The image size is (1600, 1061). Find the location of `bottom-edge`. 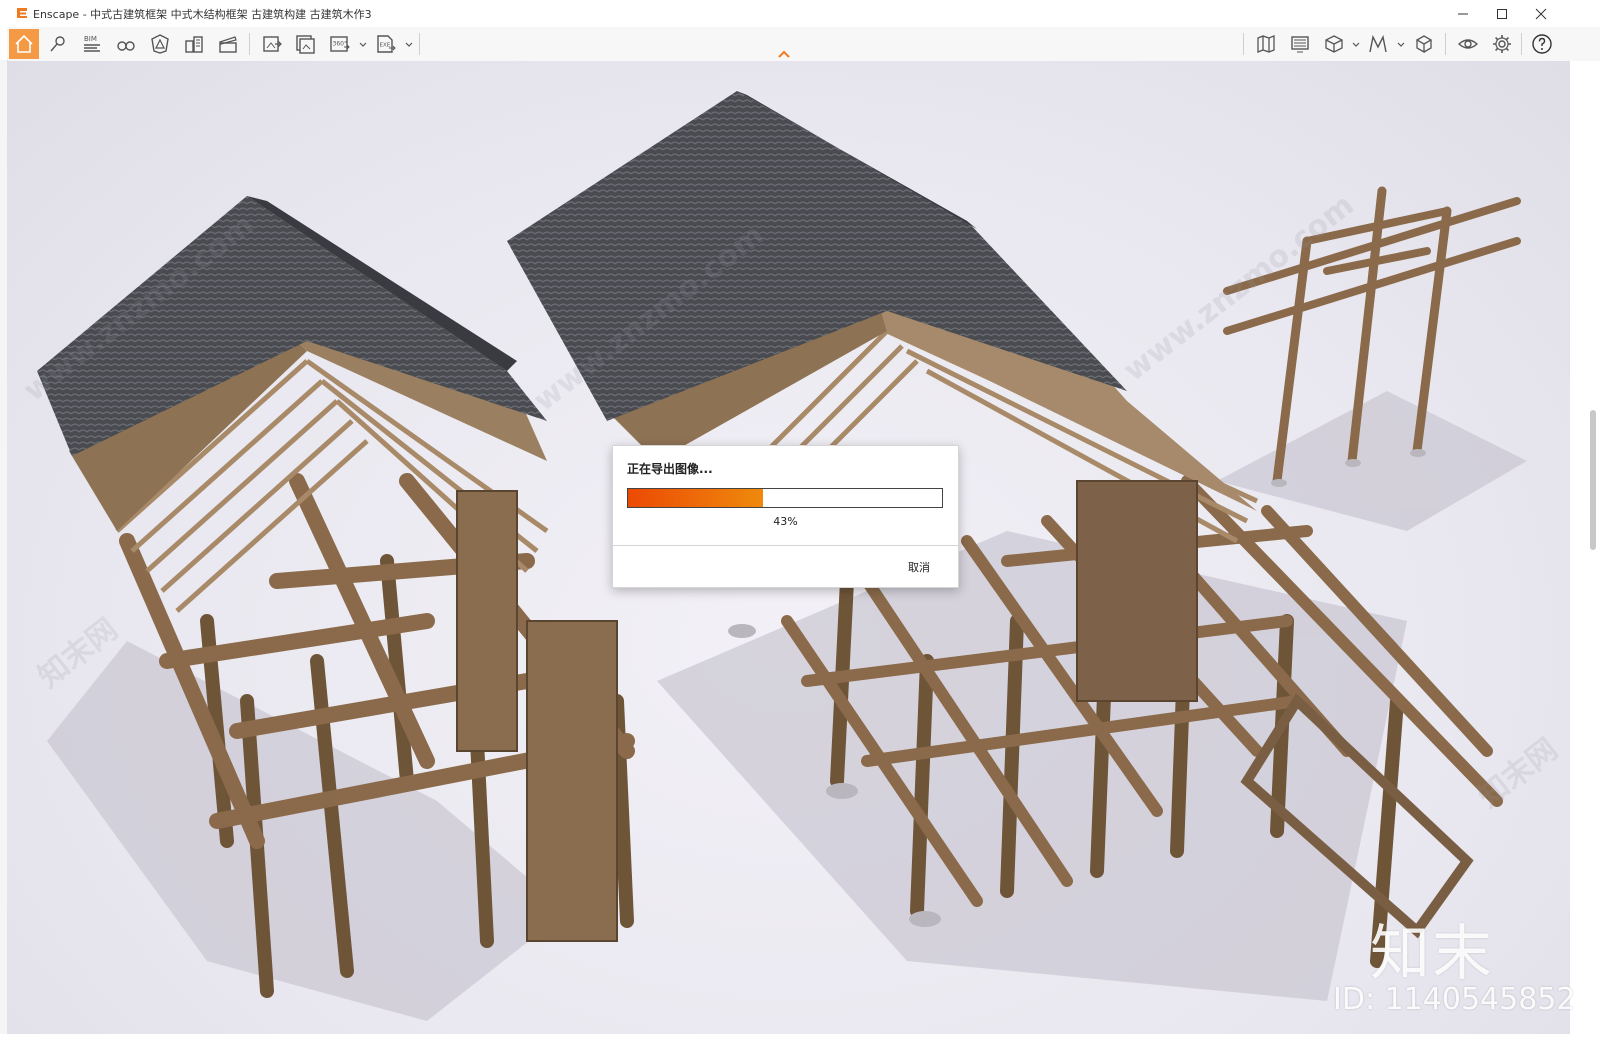

bottom-edge is located at coordinates (800, 1047).